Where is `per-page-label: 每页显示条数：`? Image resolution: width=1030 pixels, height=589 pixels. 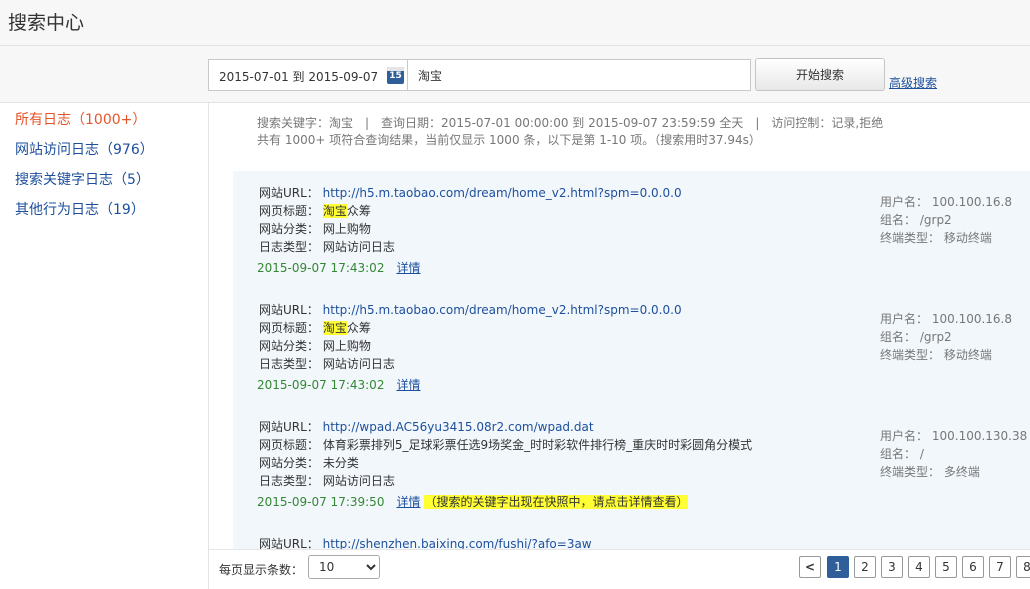 per-page-label: 每页显示条数： is located at coordinates (261, 570).